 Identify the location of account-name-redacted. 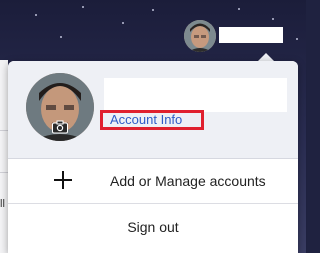
(195, 95).